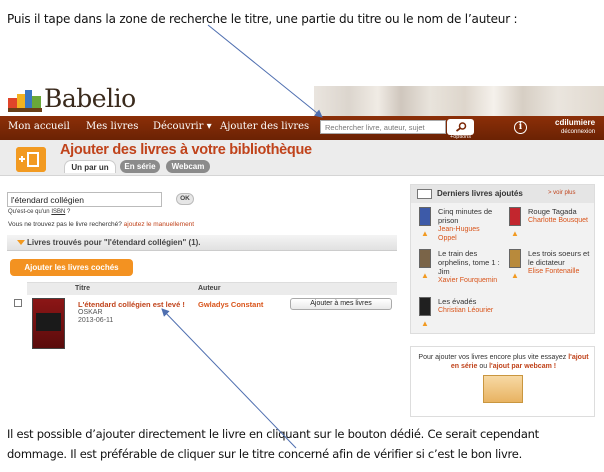 The width and height of the screenshot is (604, 472). Describe the element at coordinates (230, 304) in the screenshot. I see `book-author-link: Gwladys Constant` at that location.